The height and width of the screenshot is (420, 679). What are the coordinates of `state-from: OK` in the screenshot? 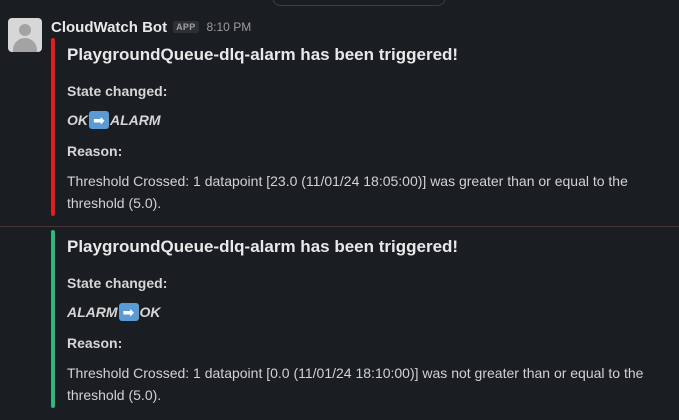 It's located at (77, 120).